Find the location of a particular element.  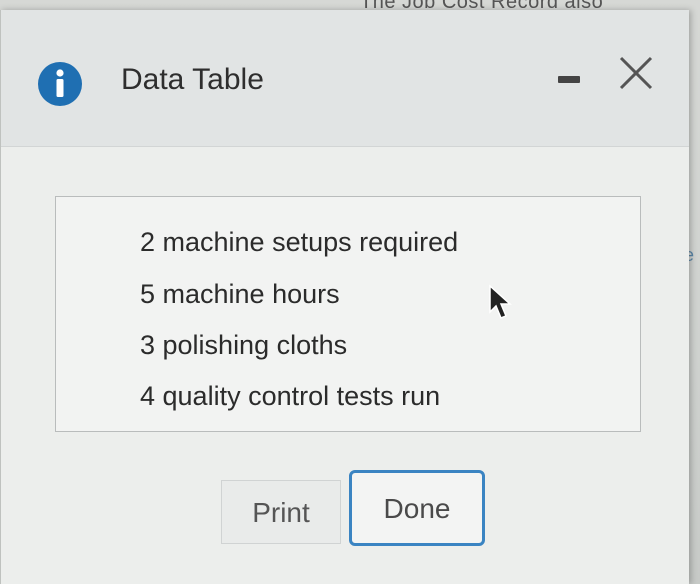

print-button: Print is located at coordinates (281, 512).